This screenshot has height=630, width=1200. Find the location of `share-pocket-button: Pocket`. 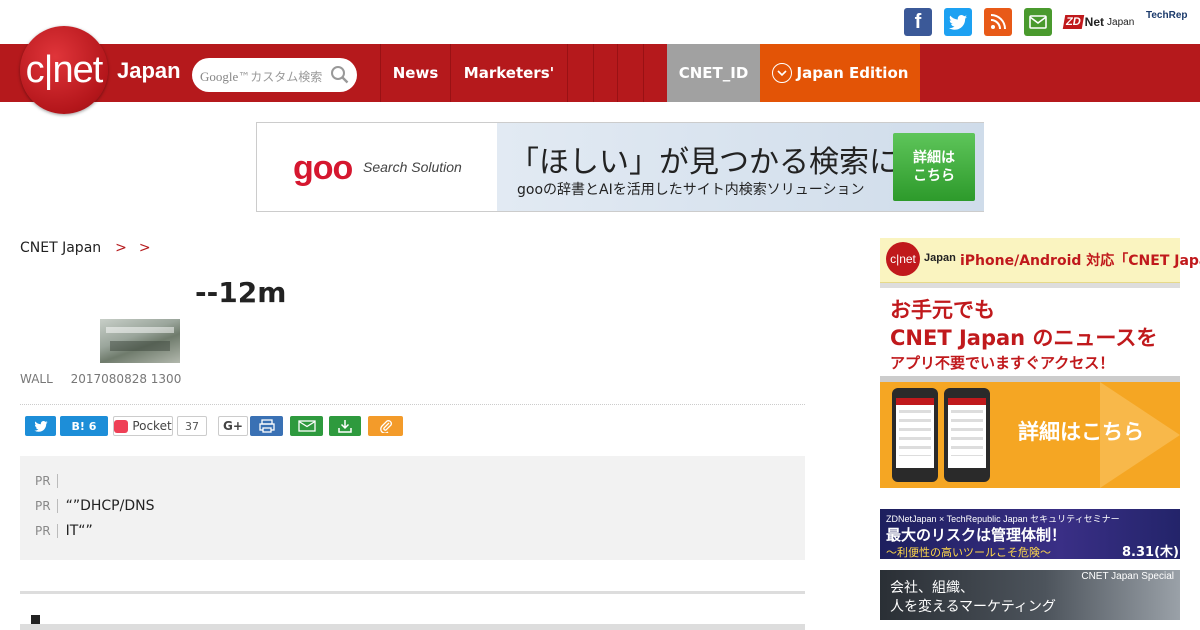

share-pocket-button: Pocket is located at coordinates (143, 426).